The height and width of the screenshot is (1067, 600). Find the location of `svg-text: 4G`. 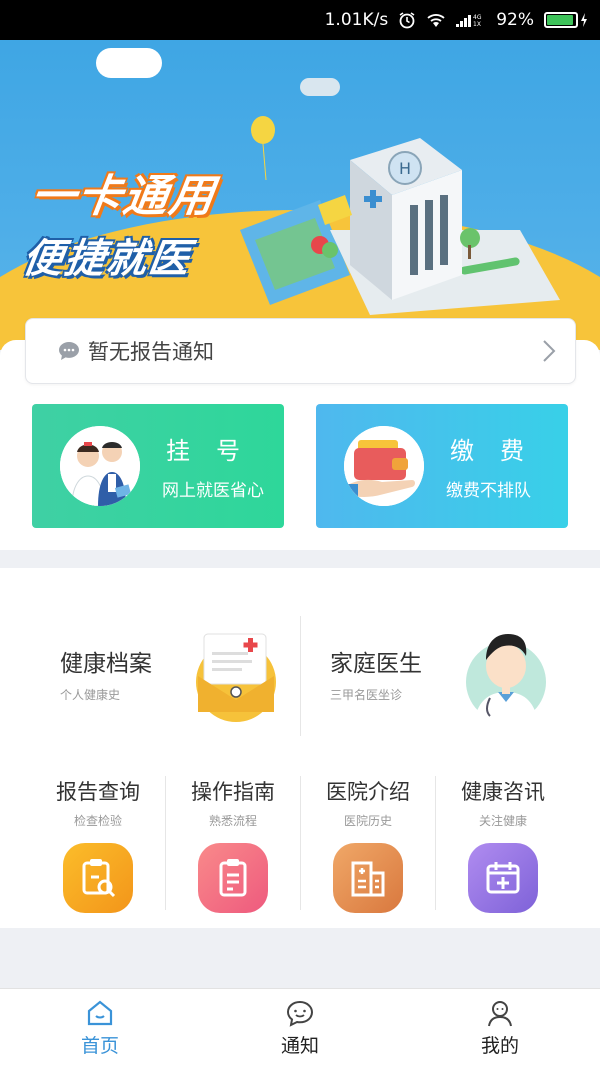

svg-text: 4G is located at coordinates (477, 17).